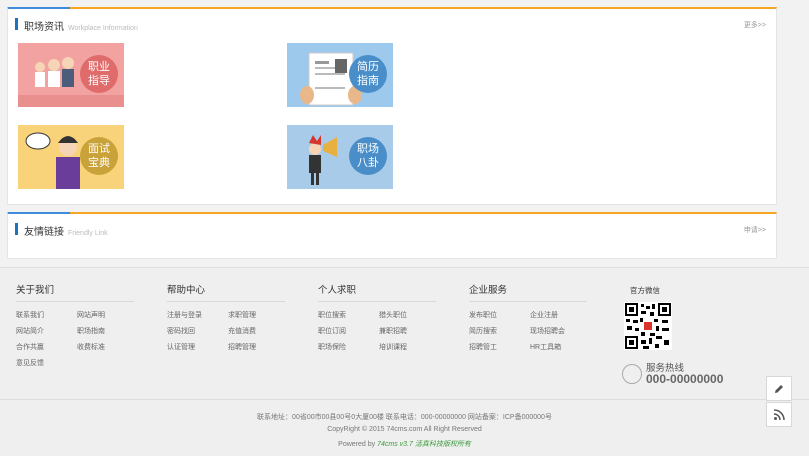 Image resolution: width=809 pixels, height=456 pixels. I want to click on footer-column-title: 帮助中心, so click(226, 292).